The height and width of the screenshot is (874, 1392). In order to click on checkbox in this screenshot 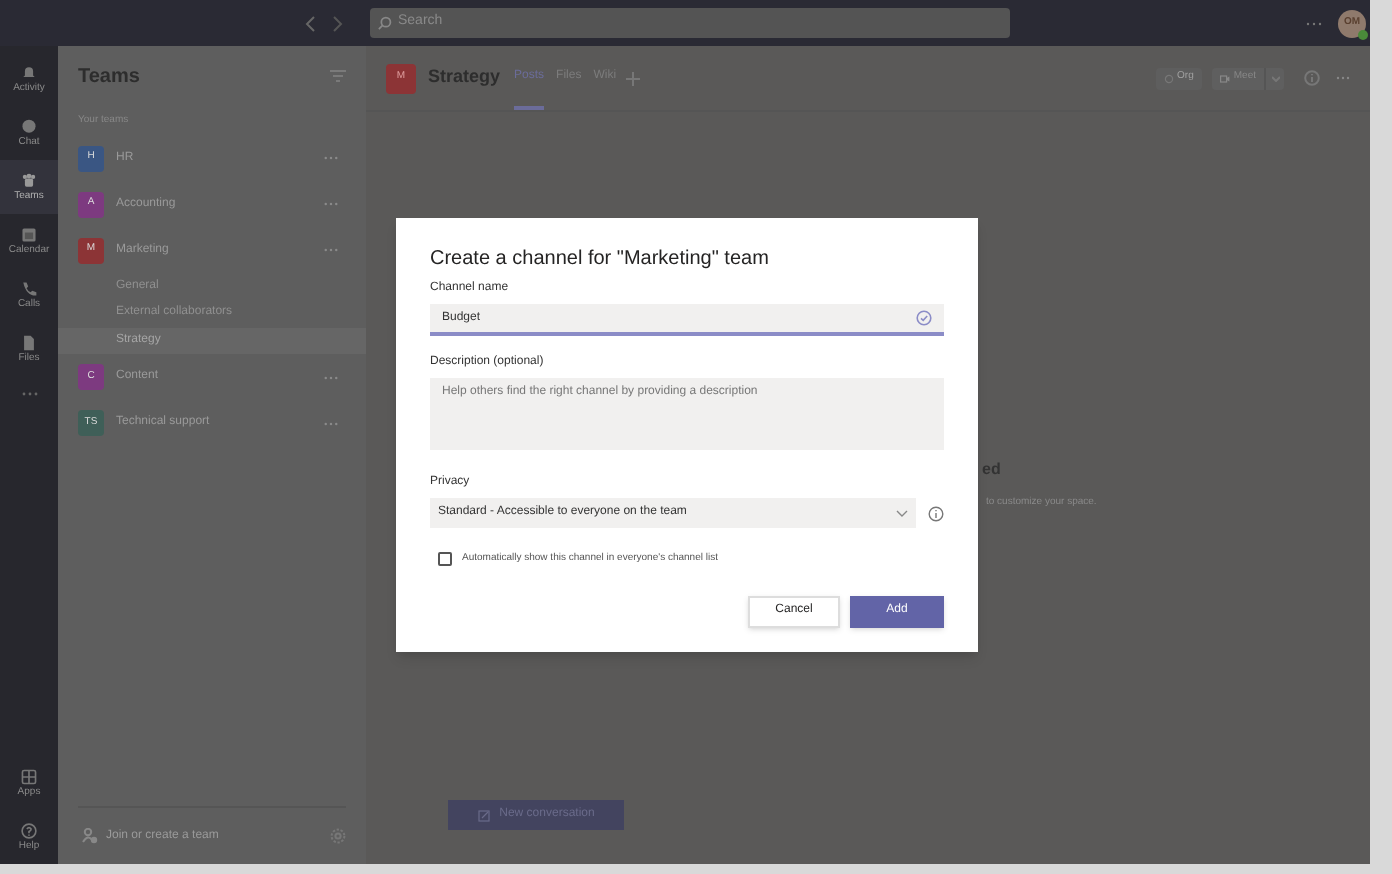, I will do `click(445, 559)`.